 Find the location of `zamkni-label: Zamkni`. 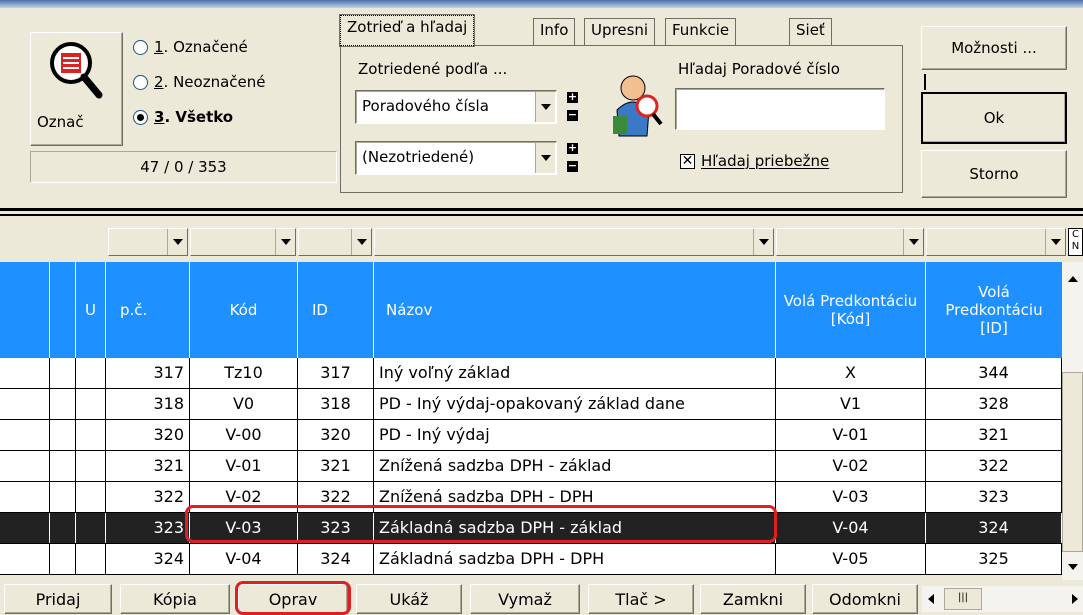

zamkni-label: Zamkni is located at coordinates (753, 599).